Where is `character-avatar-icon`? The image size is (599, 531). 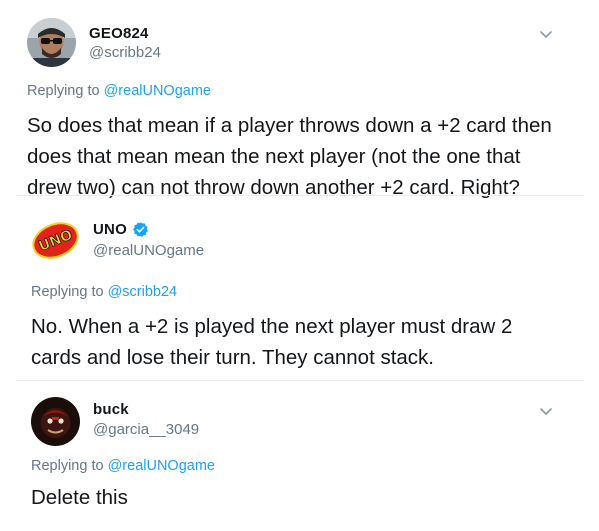 character-avatar-icon is located at coordinates (55, 421).